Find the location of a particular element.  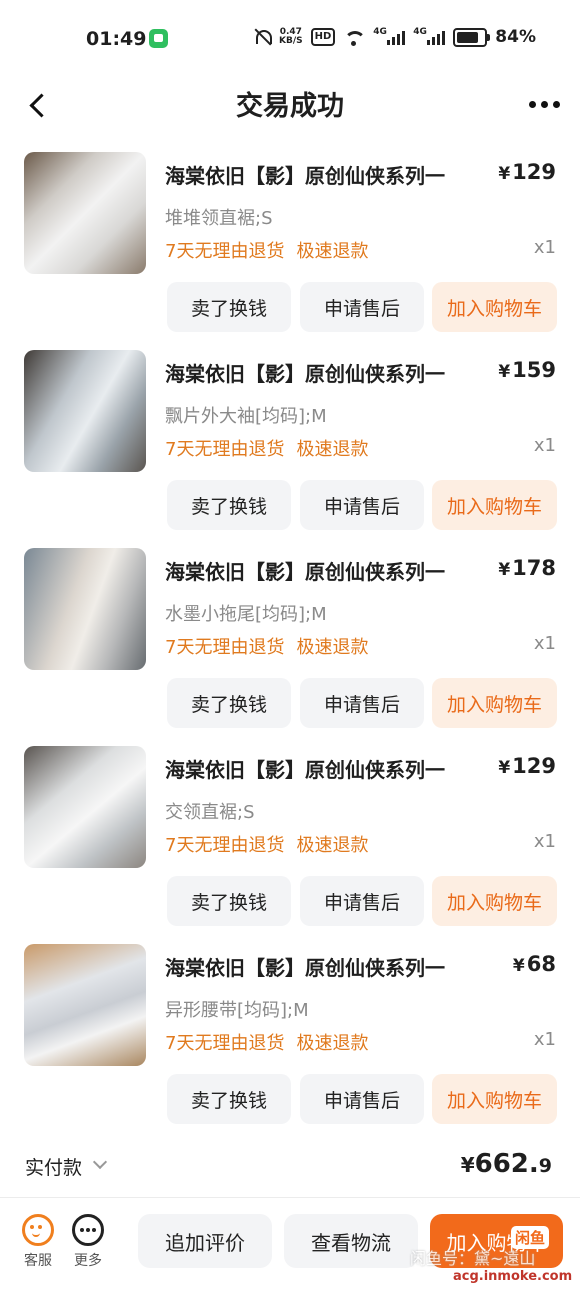

total-payment-row: 实付款 ¥662.9 is located at coordinates (290, 1166).